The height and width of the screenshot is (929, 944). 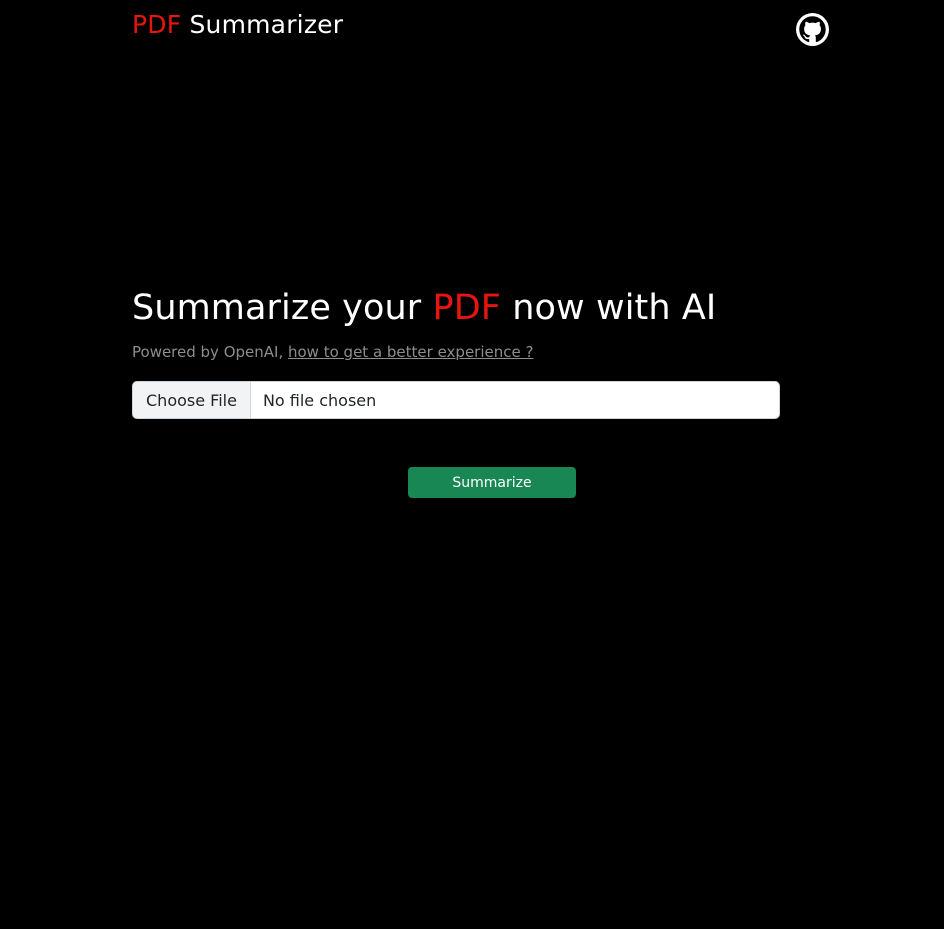 I want to click on github-link, so click(x=812, y=29).